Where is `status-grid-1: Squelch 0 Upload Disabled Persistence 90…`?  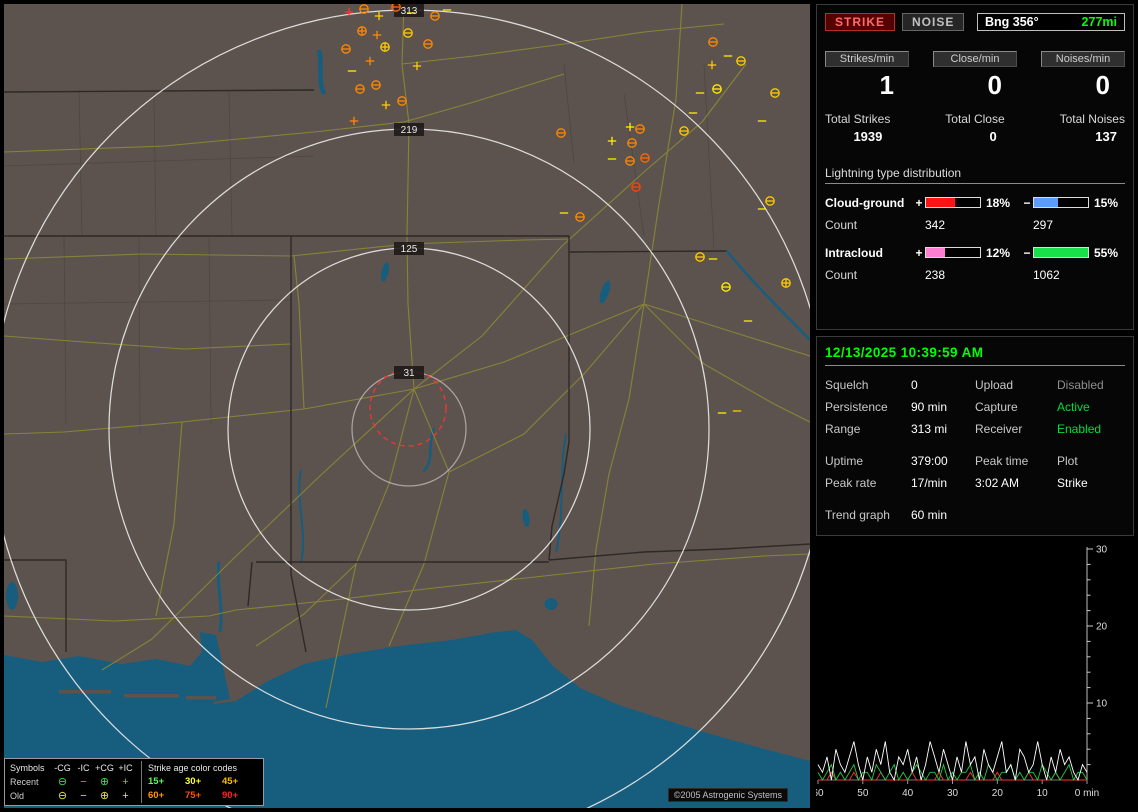 status-grid-1: Squelch 0 Upload Disabled Persistence 90… is located at coordinates (975, 407).